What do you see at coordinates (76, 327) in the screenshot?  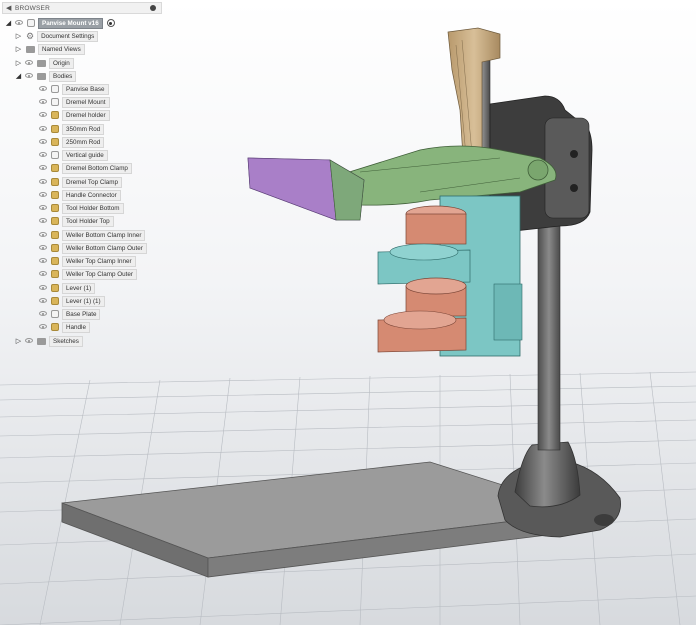 I see `body-label: Handle` at bounding box center [76, 327].